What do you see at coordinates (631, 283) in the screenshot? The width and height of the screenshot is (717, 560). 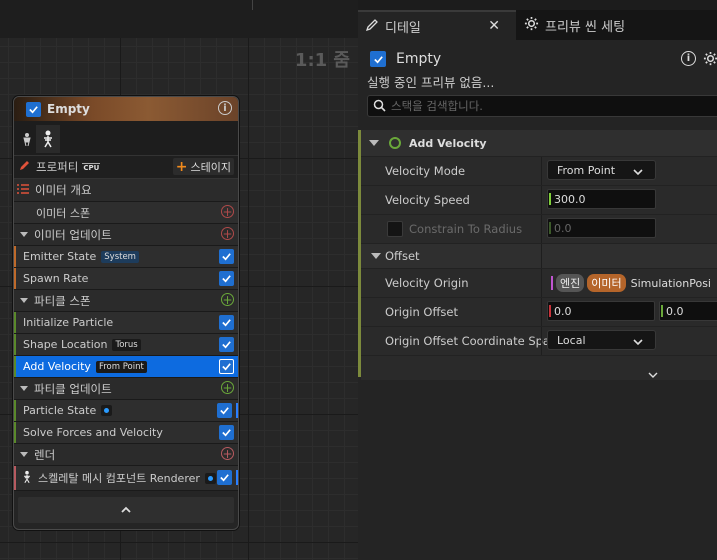 I see `velocity-origin-value: 엔진 이미터 SimulationPosi` at bounding box center [631, 283].